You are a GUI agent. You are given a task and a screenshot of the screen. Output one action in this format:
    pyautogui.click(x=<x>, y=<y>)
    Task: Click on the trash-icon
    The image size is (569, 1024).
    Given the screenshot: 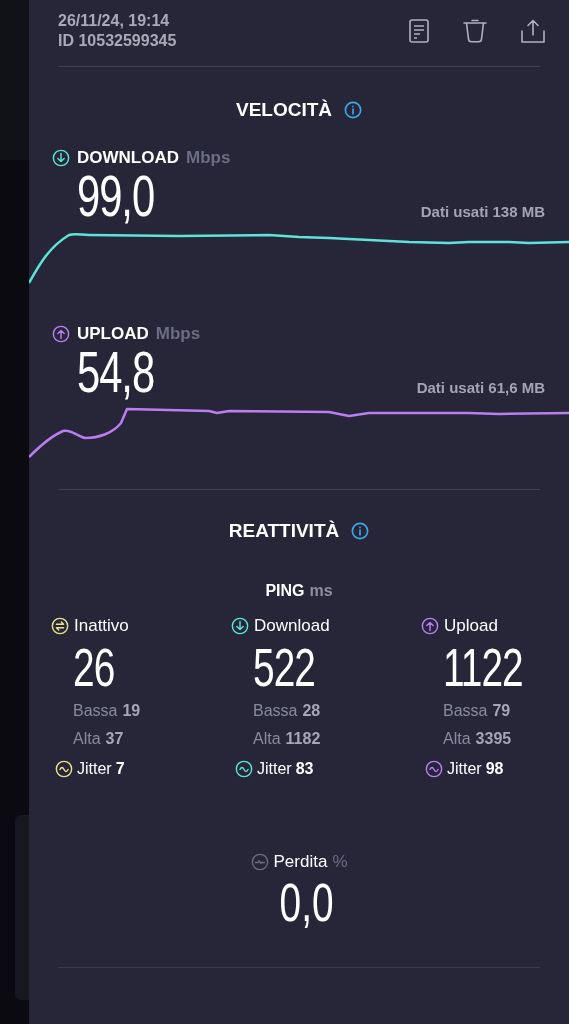 What is the action you would take?
    pyautogui.click(x=475, y=31)
    